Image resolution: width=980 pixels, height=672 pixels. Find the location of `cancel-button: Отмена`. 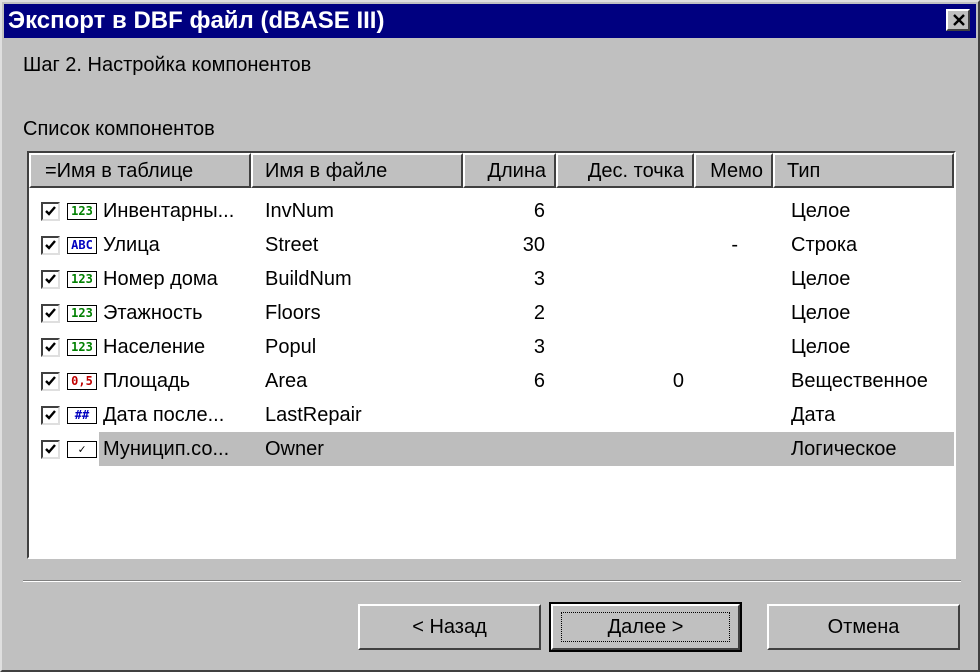

cancel-button: Отмена is located at coordinates (863, 627).